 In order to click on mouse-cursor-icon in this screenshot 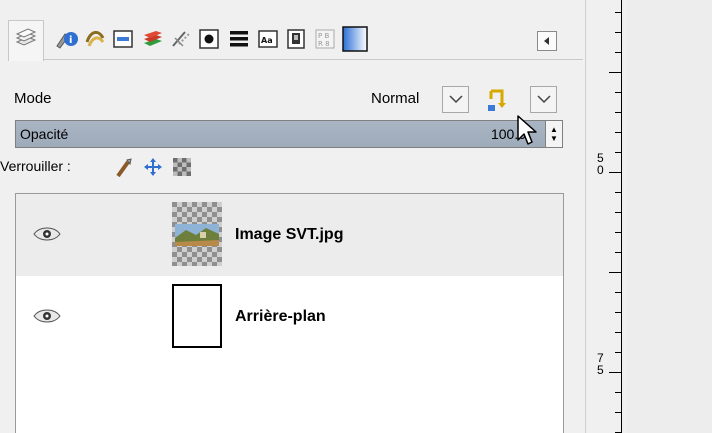, I will do `click(527, 132)`.